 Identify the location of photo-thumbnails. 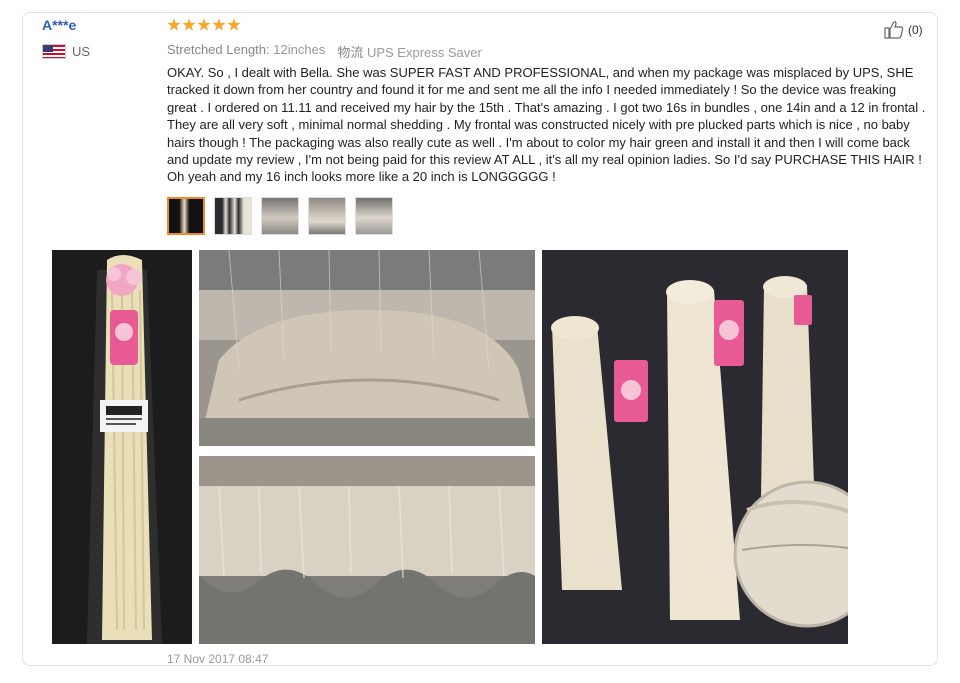
(280, 216).